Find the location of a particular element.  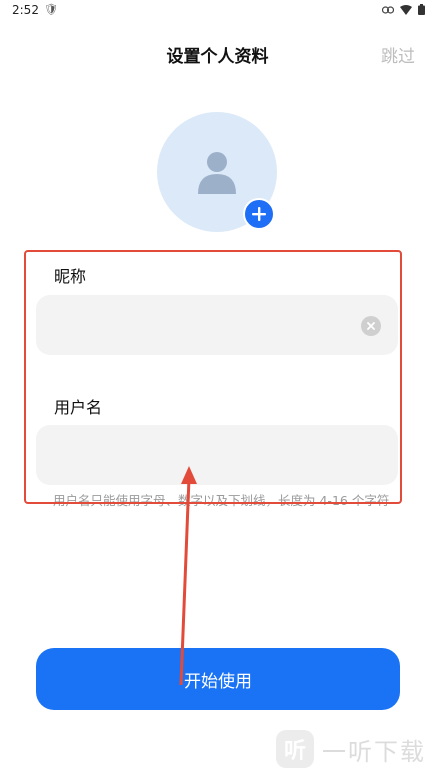

status-icons is located at coordinates (403, 9).